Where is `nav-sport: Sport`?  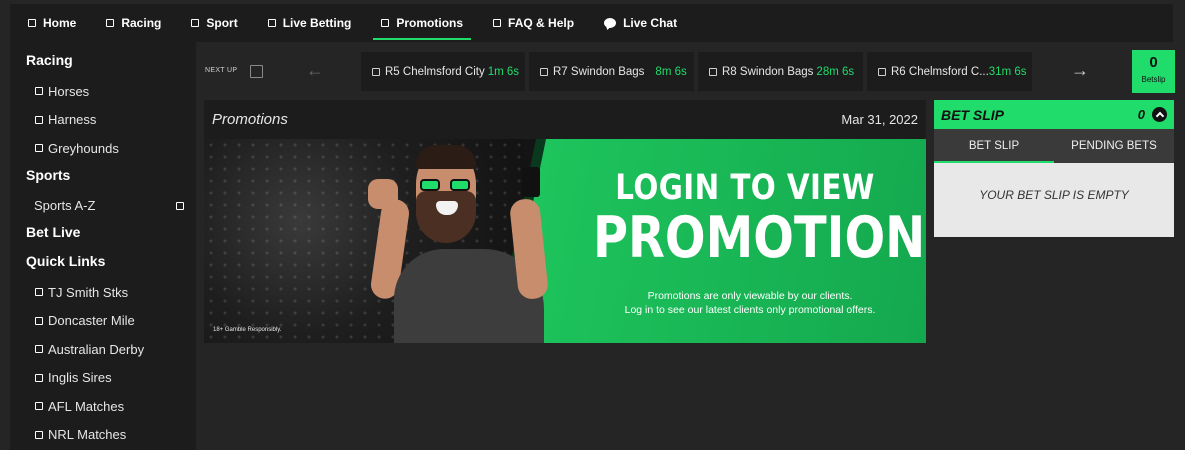
nav-sport: Sport is located at coordinates (214, 23).